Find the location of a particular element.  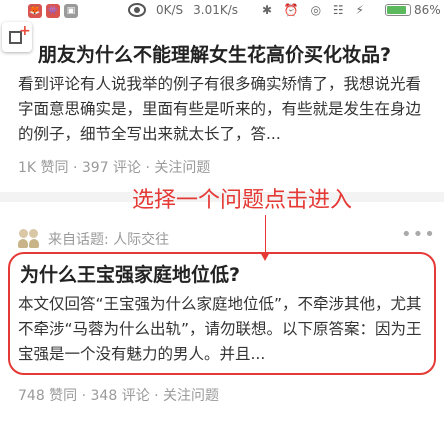

status-bar: 🦊 👾 ▣ 0K/S 3.01K/s ✱ ⏰ ◎ ☷ ⚡ 86% is located at coordinates (222, 11).